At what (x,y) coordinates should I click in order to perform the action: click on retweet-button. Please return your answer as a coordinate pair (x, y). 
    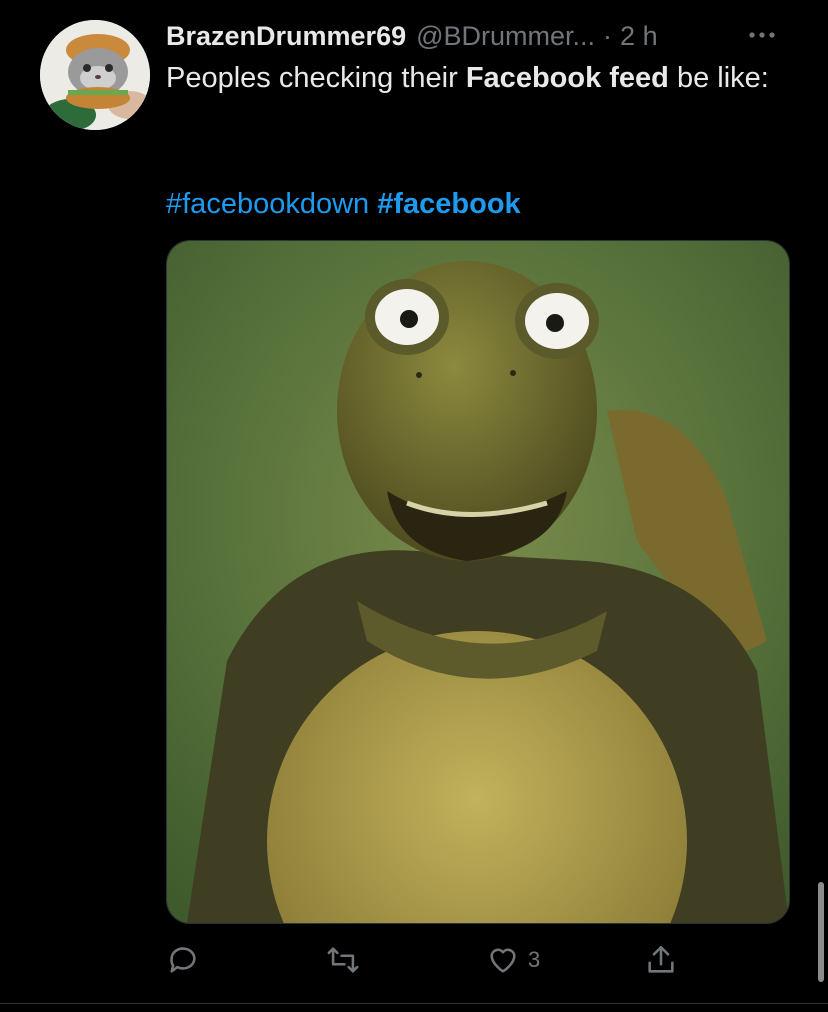
    Looking at the image, I should click on (343, 960).